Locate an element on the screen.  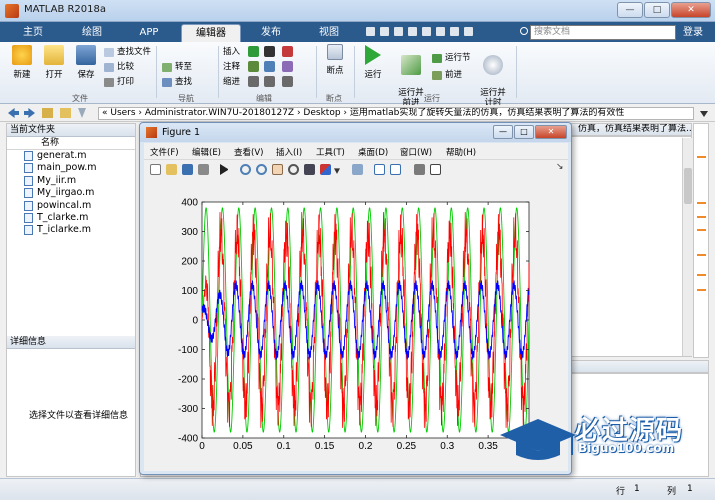
file-item: main_pow.m is located at coordinates (71, 168).